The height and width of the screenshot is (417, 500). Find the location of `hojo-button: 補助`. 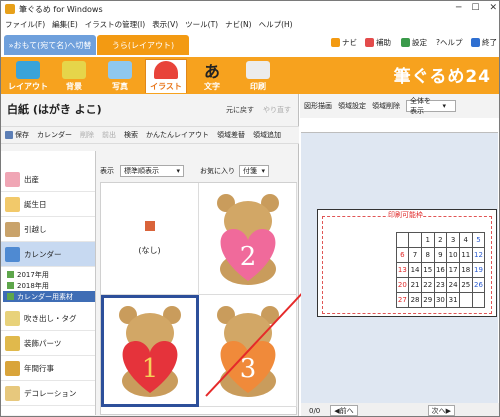

hojo-button: 補助 is located at coordinates (378, 42).